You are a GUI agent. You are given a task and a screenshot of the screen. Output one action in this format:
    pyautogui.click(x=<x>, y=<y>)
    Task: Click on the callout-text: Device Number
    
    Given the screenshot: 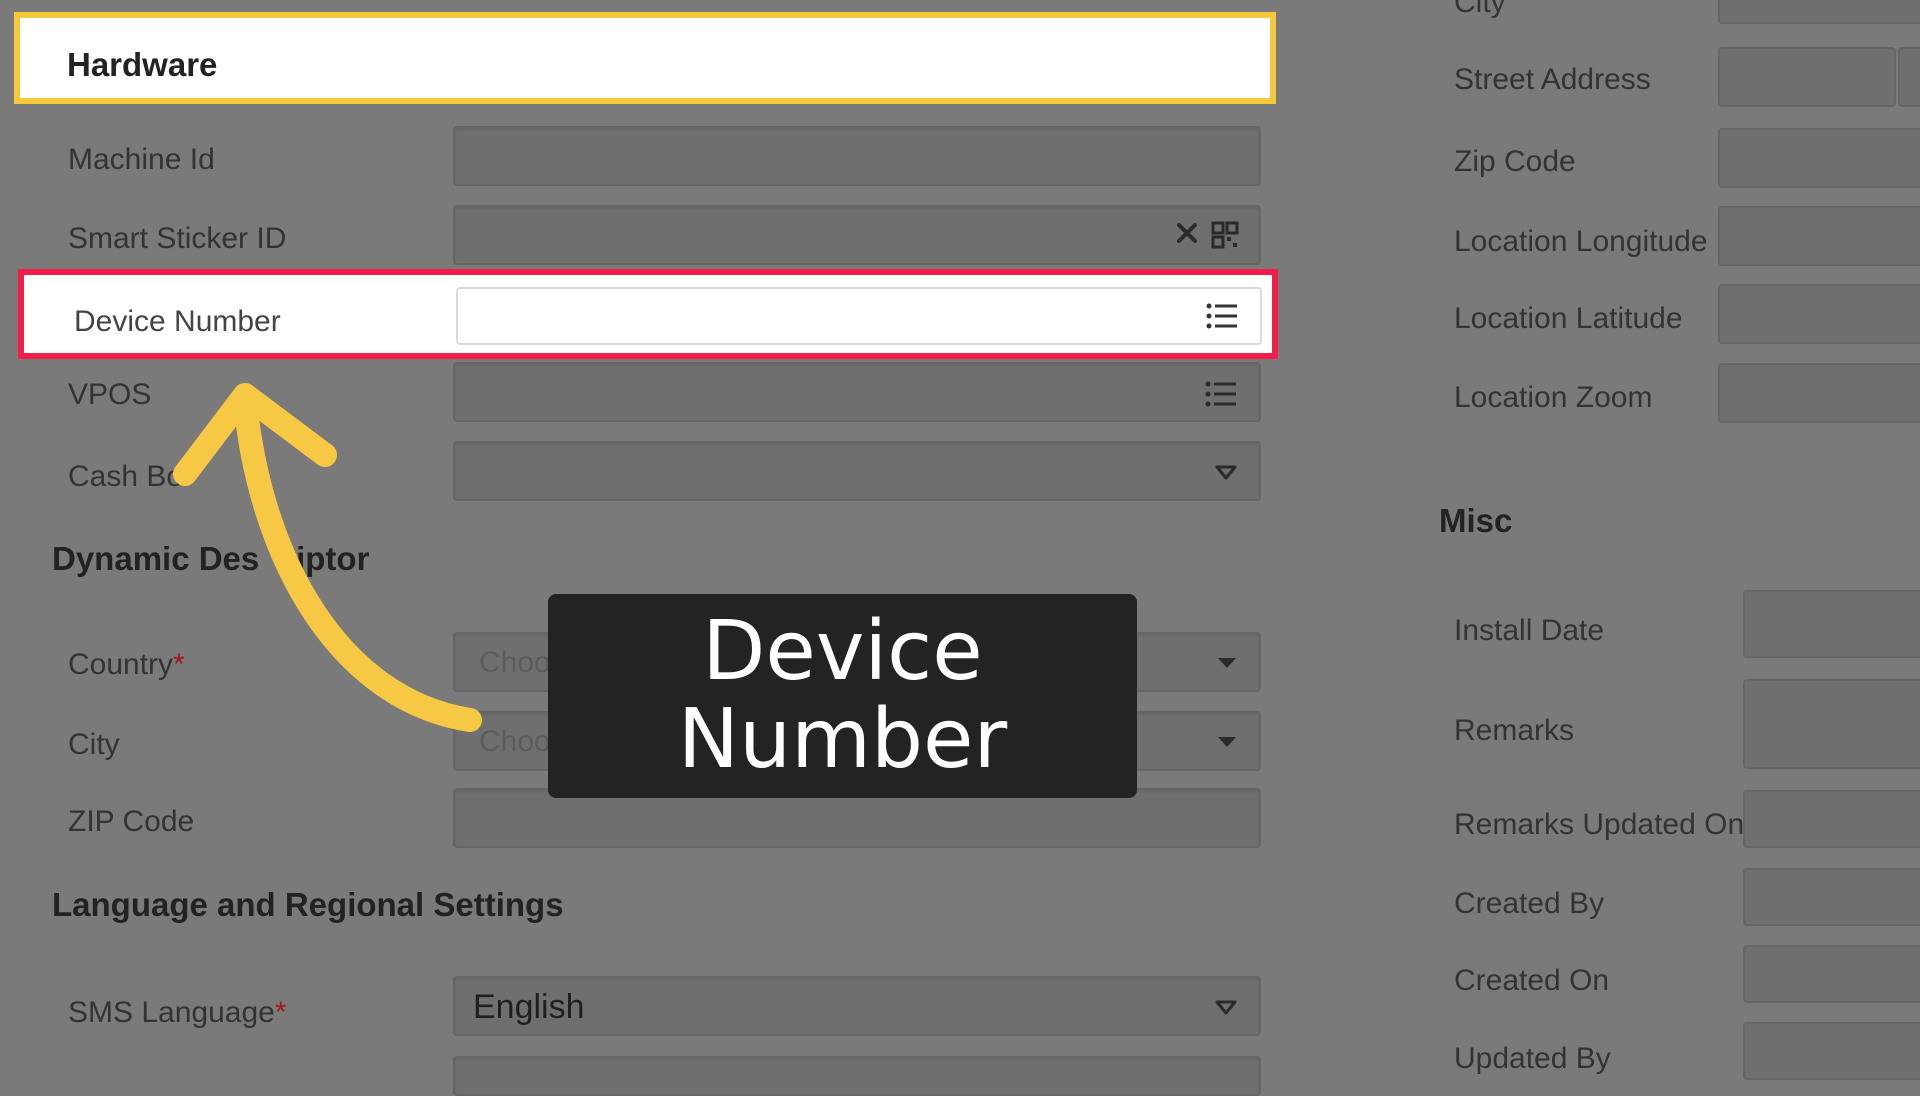 What is the action you would take?
    pyautogui.click(x=842, y=695)
    